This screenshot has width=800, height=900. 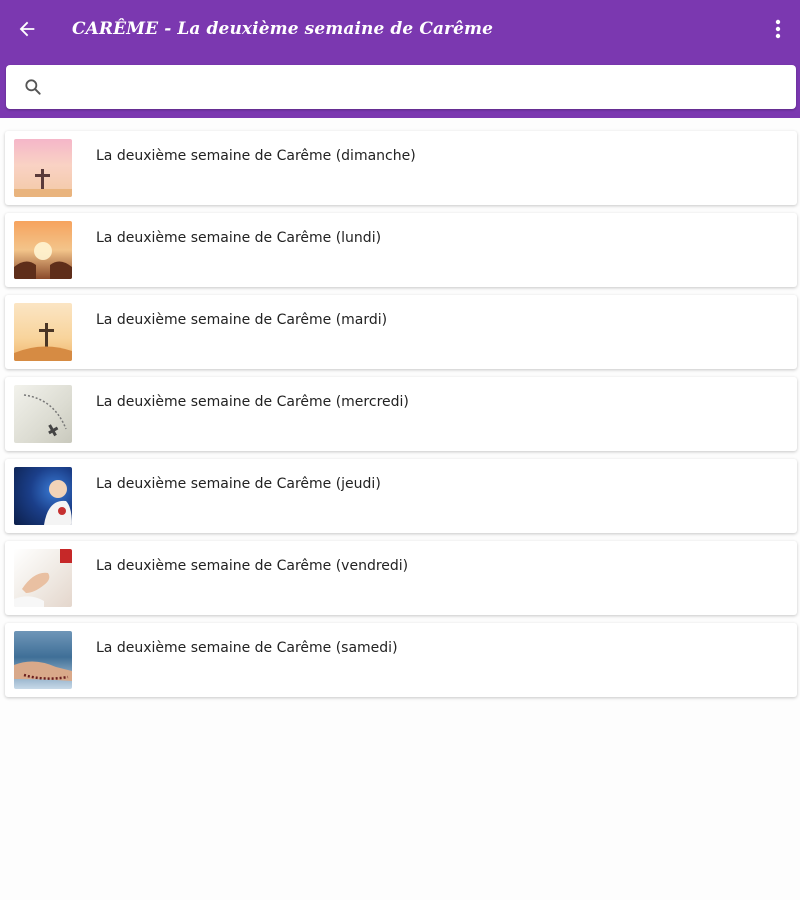 I want to click on list-item-label: La deuxième semaine de Carême (vendredi), so click(x=252, y=566).